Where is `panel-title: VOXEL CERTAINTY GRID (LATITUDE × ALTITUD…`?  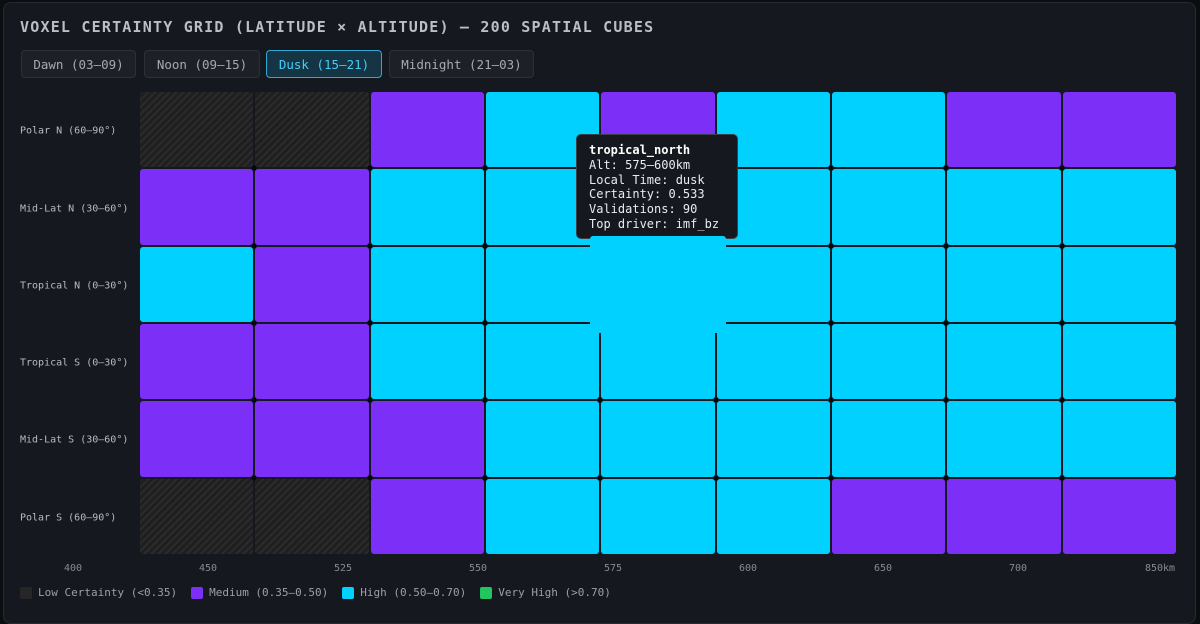 panel-title: VOXEL CERTAINTY GRID (LATITUDE × ALTITUD… is located at coordinates (337, 27).